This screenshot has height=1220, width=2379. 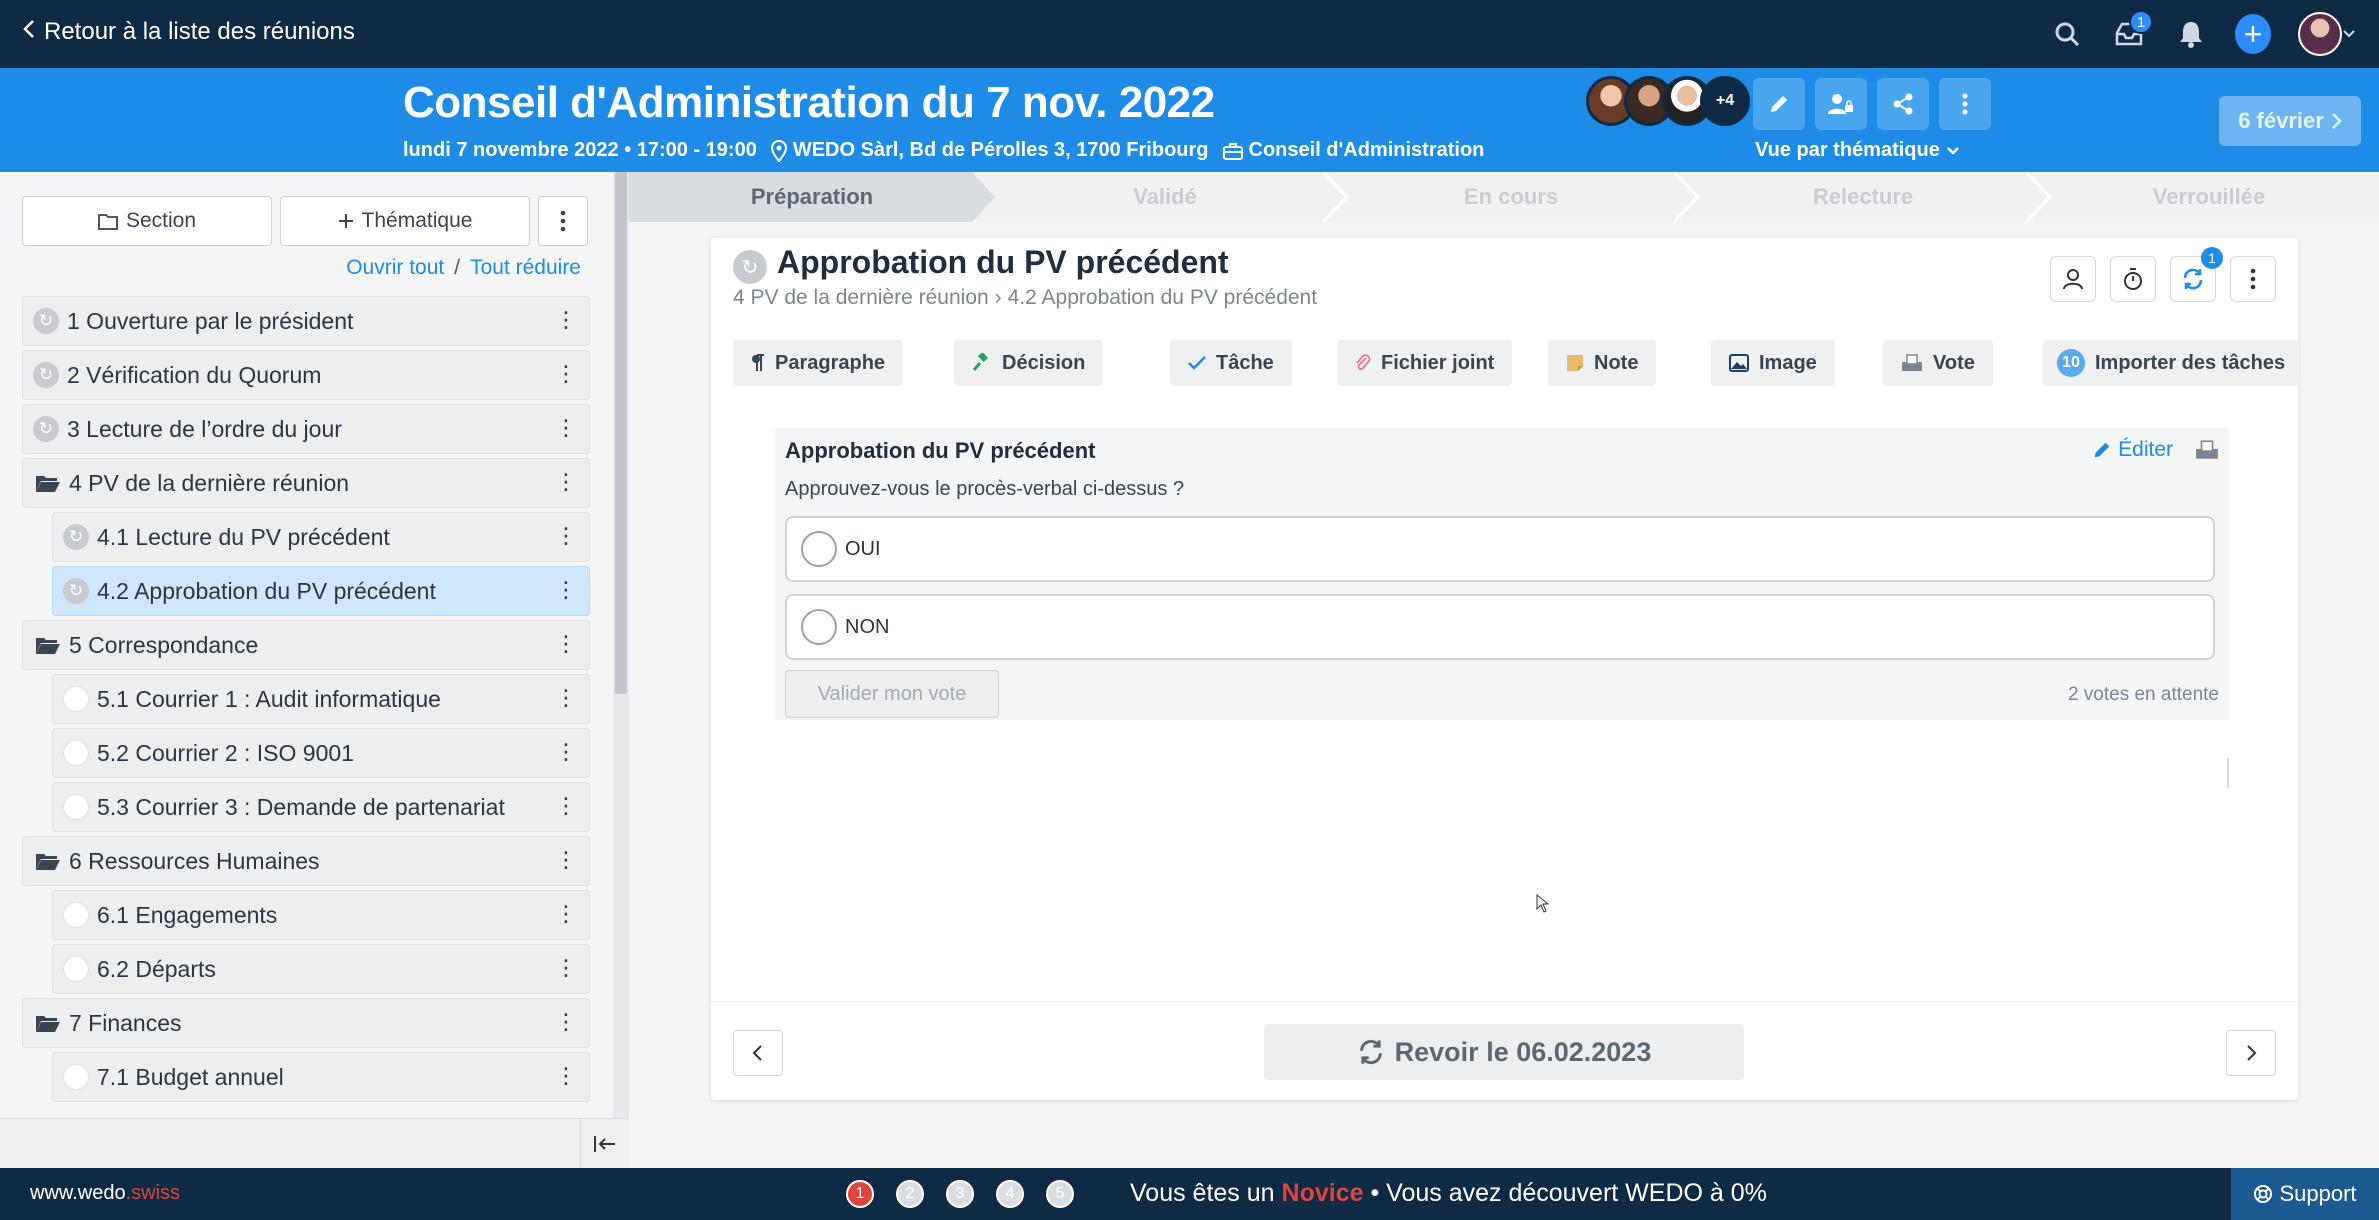 I want to click on add-note-button: Note, so click(x=1602, y=363).